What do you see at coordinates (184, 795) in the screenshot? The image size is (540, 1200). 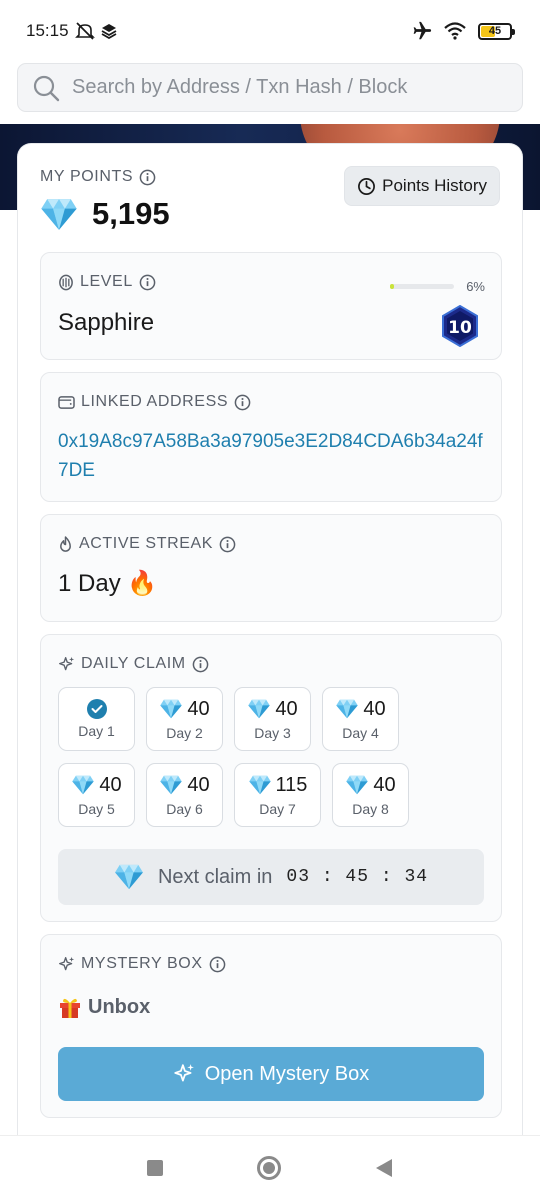 I see `day-tile-6: 40 Day 6` at bounding box center [184, 795].